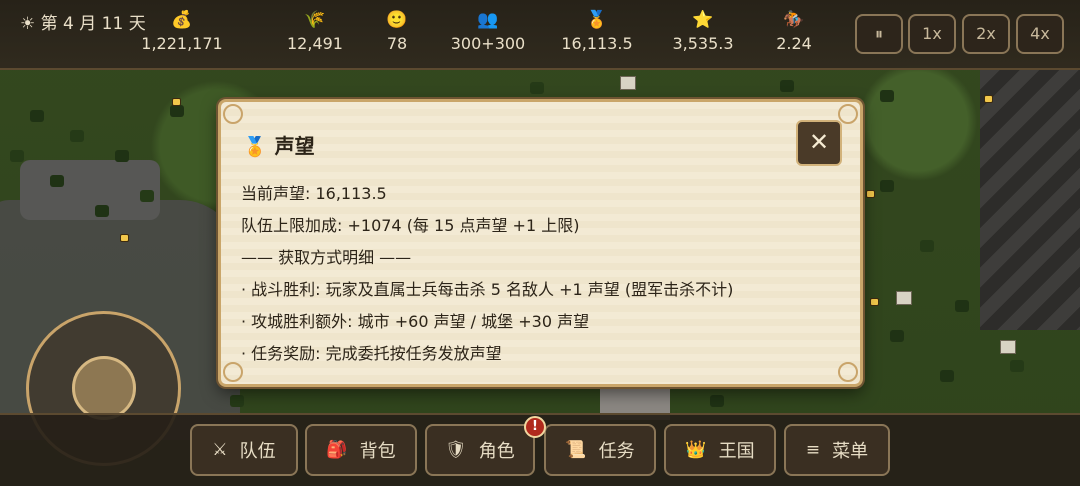 The image size is (1080, 486). Describe the element at coordinates (794, 20) in the screenshot. I see `horse-rider-icon: 🏇` at that location.